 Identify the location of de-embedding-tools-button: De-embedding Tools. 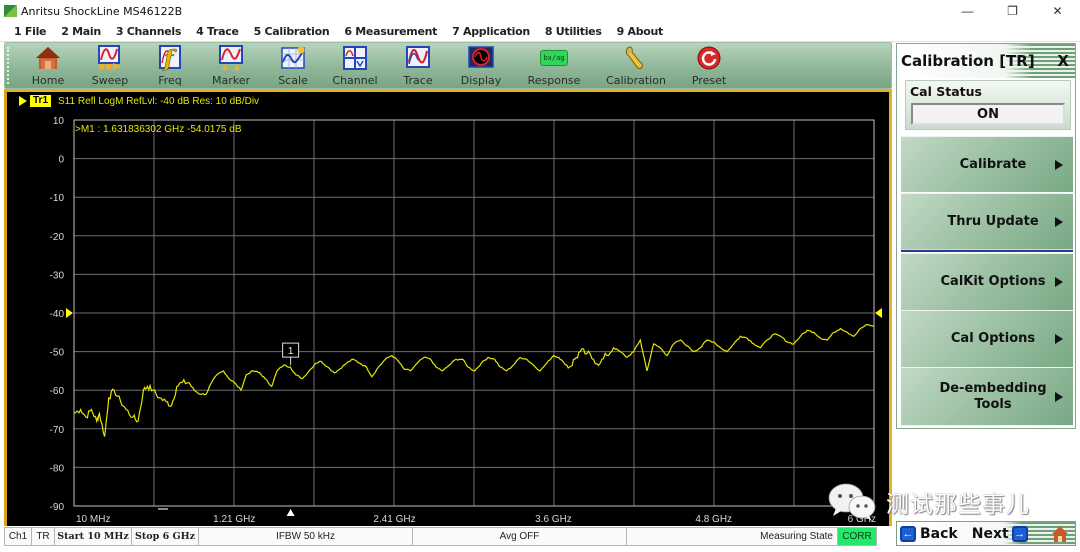
(987, 396).